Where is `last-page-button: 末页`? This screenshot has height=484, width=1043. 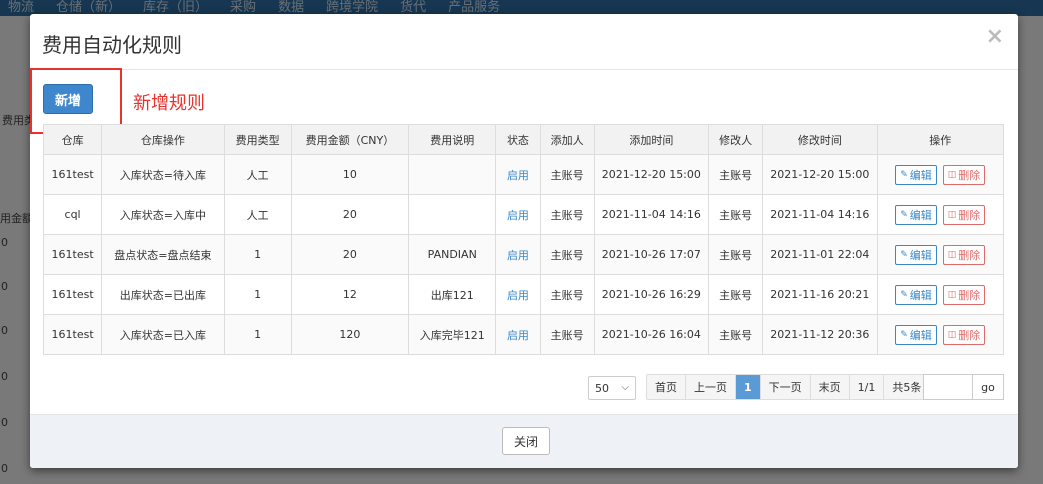
last-page-button: 末页 is located at coordinates (830, 387).